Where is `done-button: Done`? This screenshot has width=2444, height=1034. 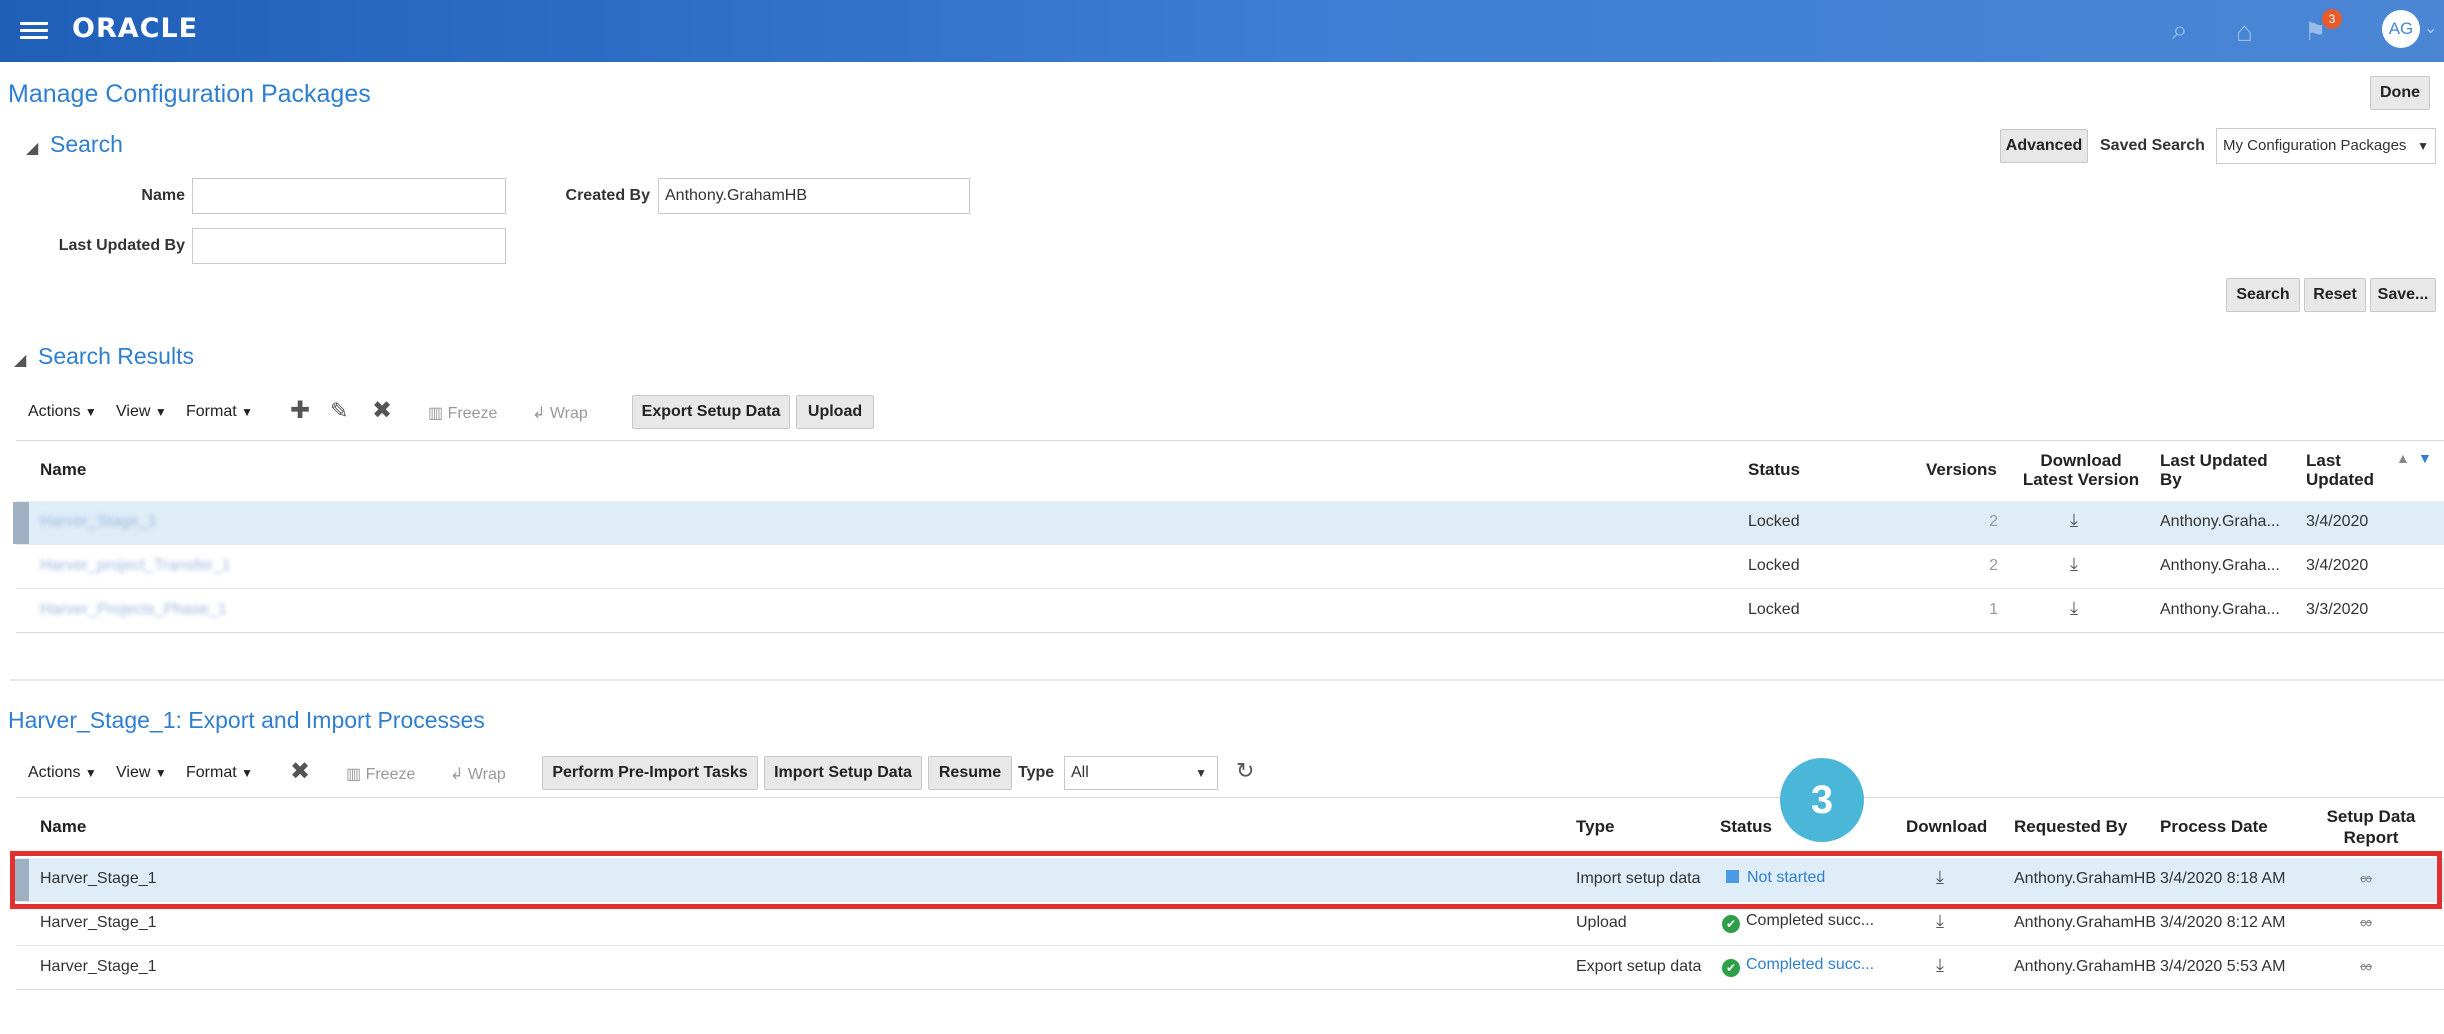 done-button: Done is located at coordinates (2400, 93).